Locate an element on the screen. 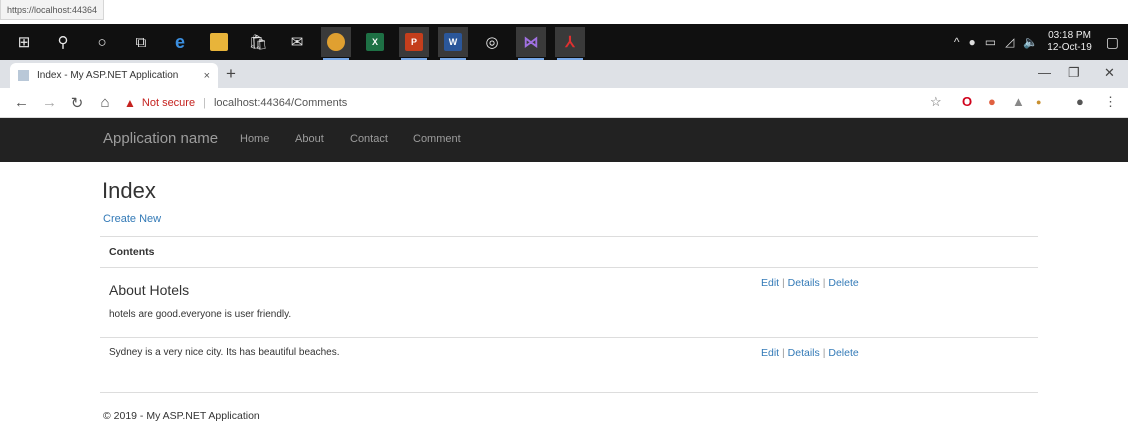 The image size is (1128, 424). browser-tab: Index - My ASP.NET Application × is located at coordinates (114, 75).